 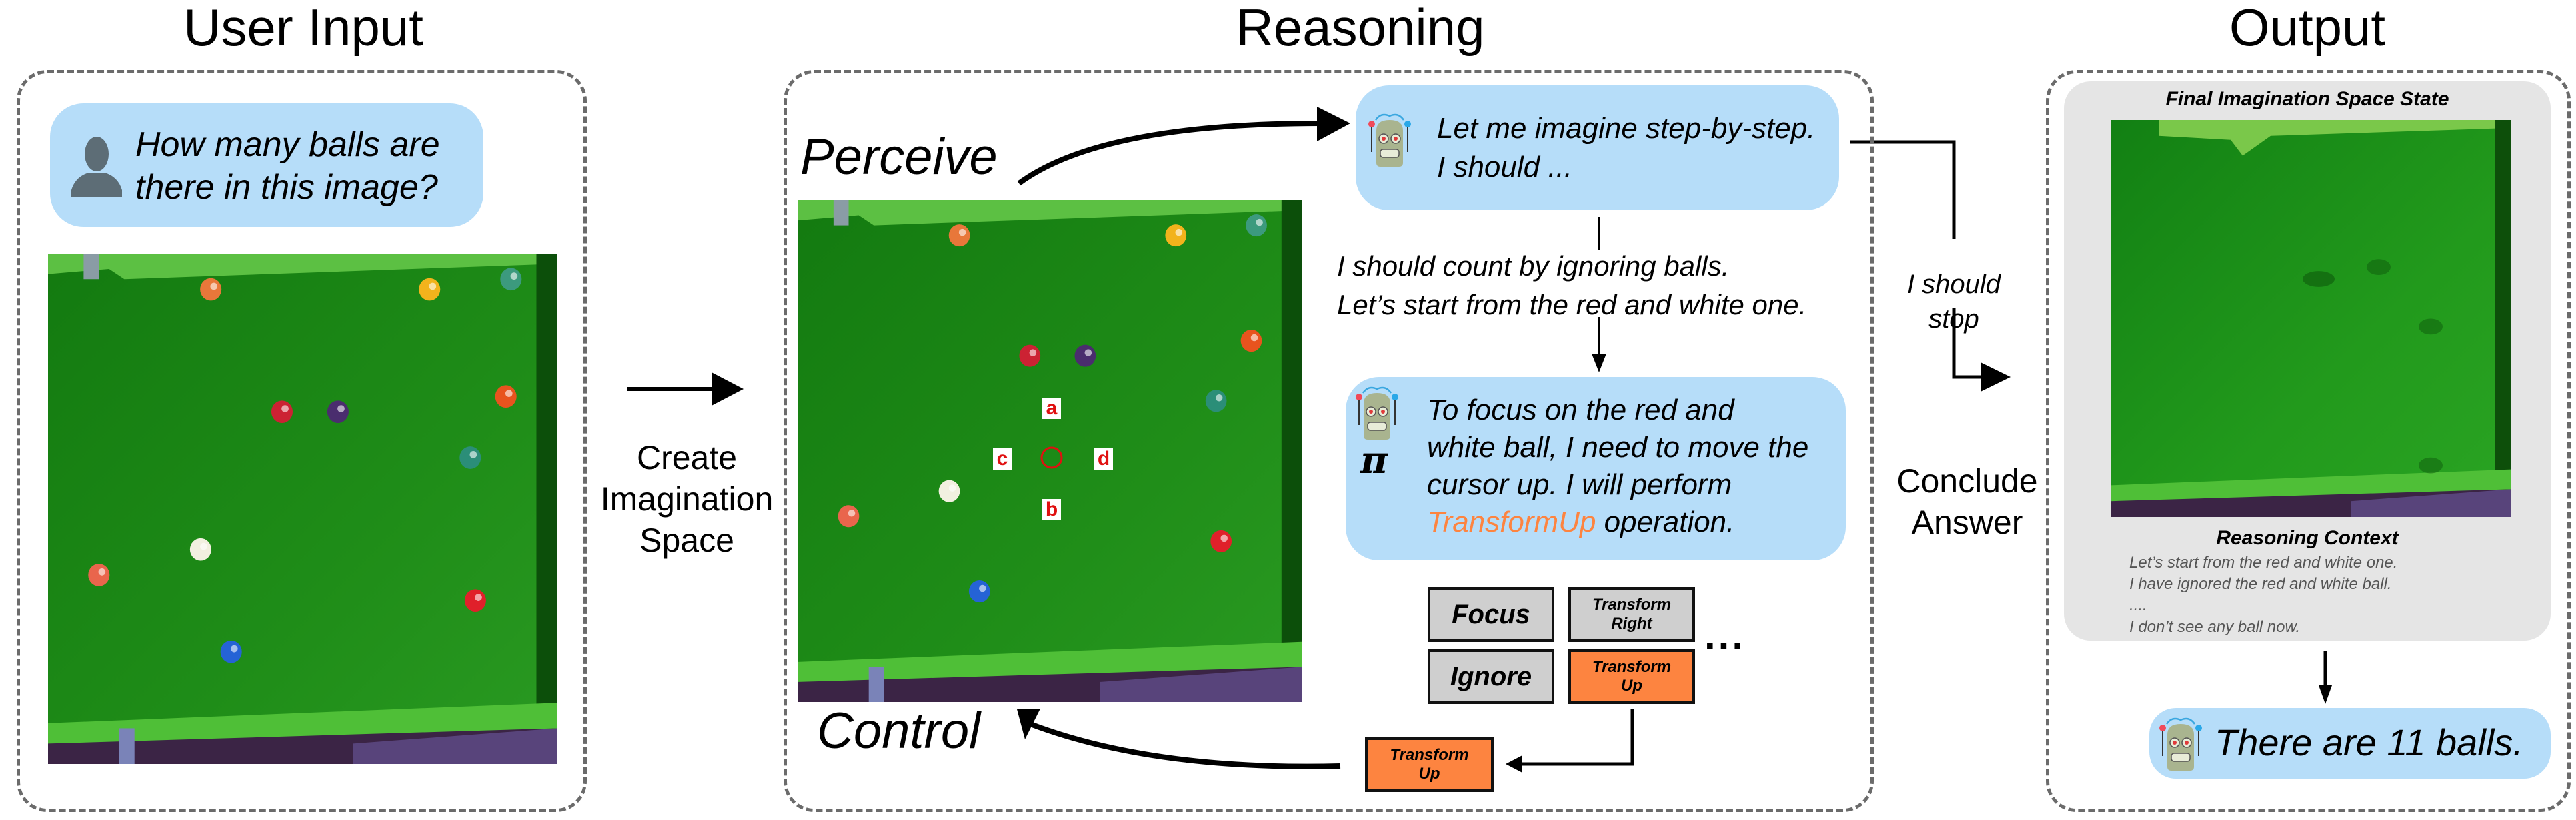 What do you see at coordinates (899, 157) in the screenshot?
I see `perceive-label: Perceive` at bounding box center [899, 157].